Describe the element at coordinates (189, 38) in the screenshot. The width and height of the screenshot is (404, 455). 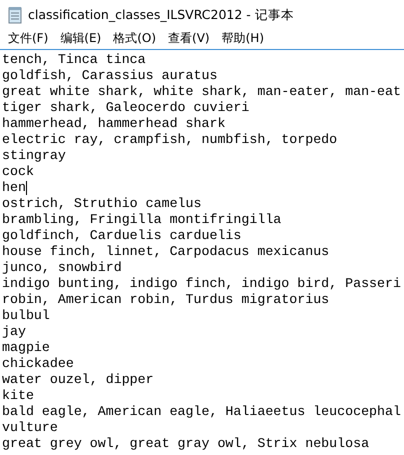
I see `menu-item: 查看(V)` at that location.